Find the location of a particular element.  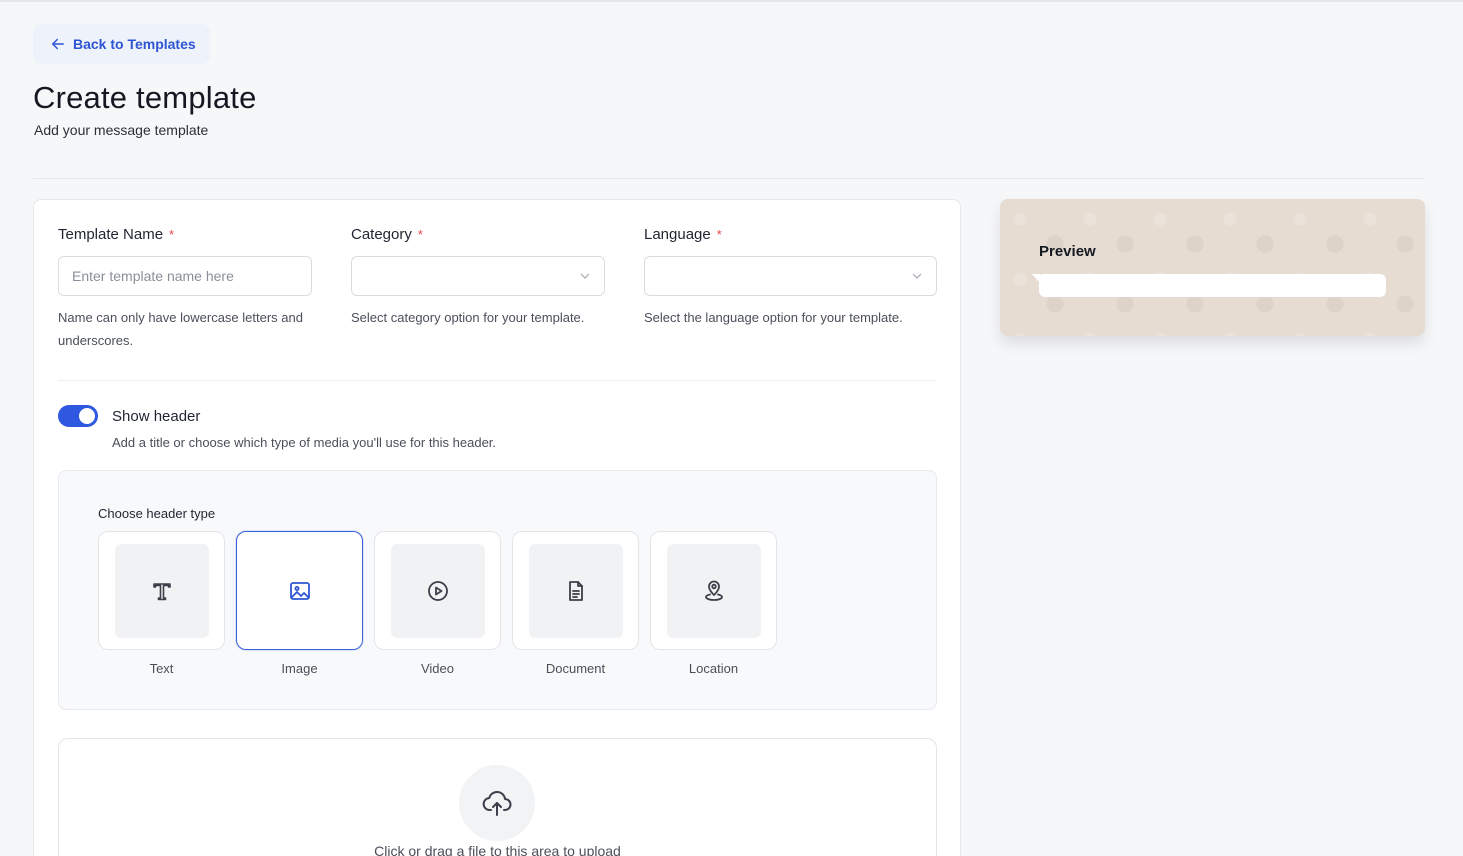

image-icon is located at coordinates (299, 590).